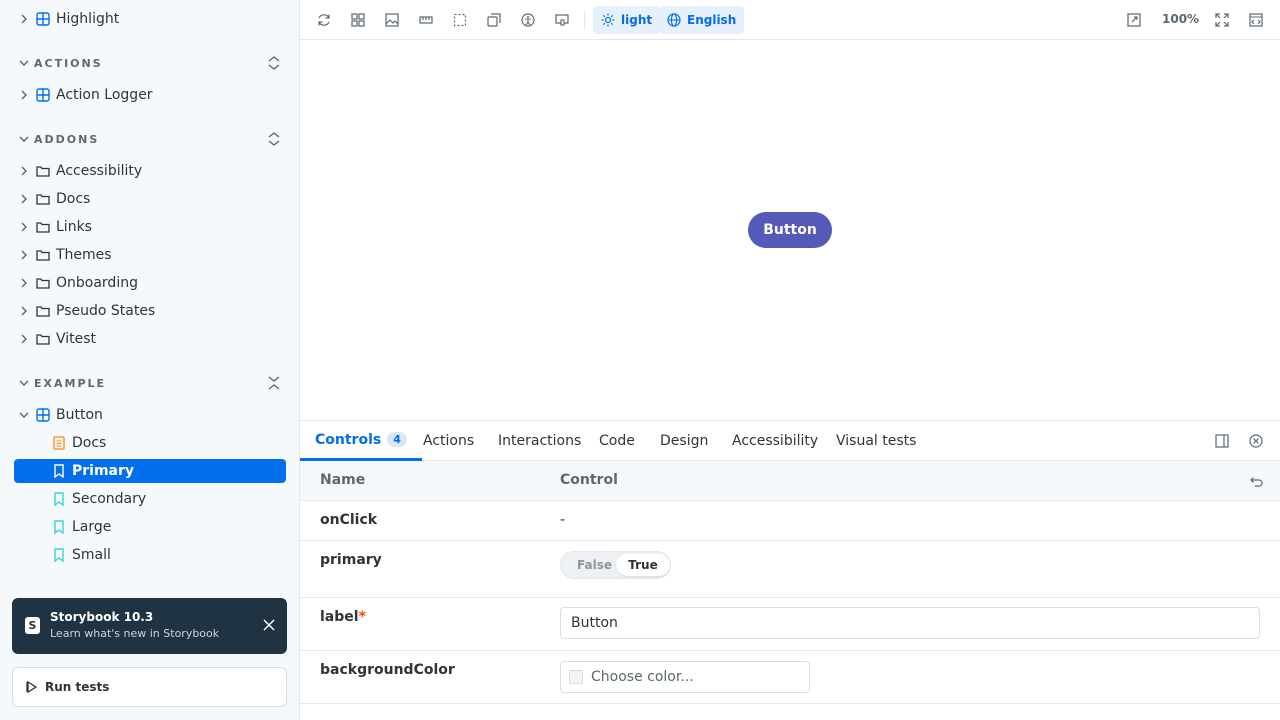 This screenshot has width=1280, height=720. I want to click on color-swatch, so click(576, 677).